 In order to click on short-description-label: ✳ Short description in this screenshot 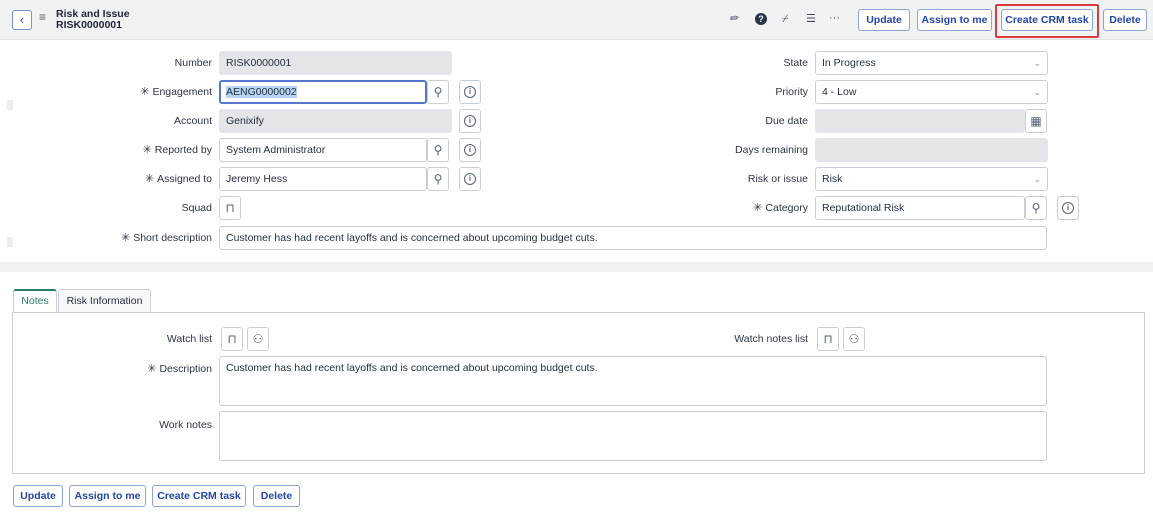, I will do `click(166, 238)`.